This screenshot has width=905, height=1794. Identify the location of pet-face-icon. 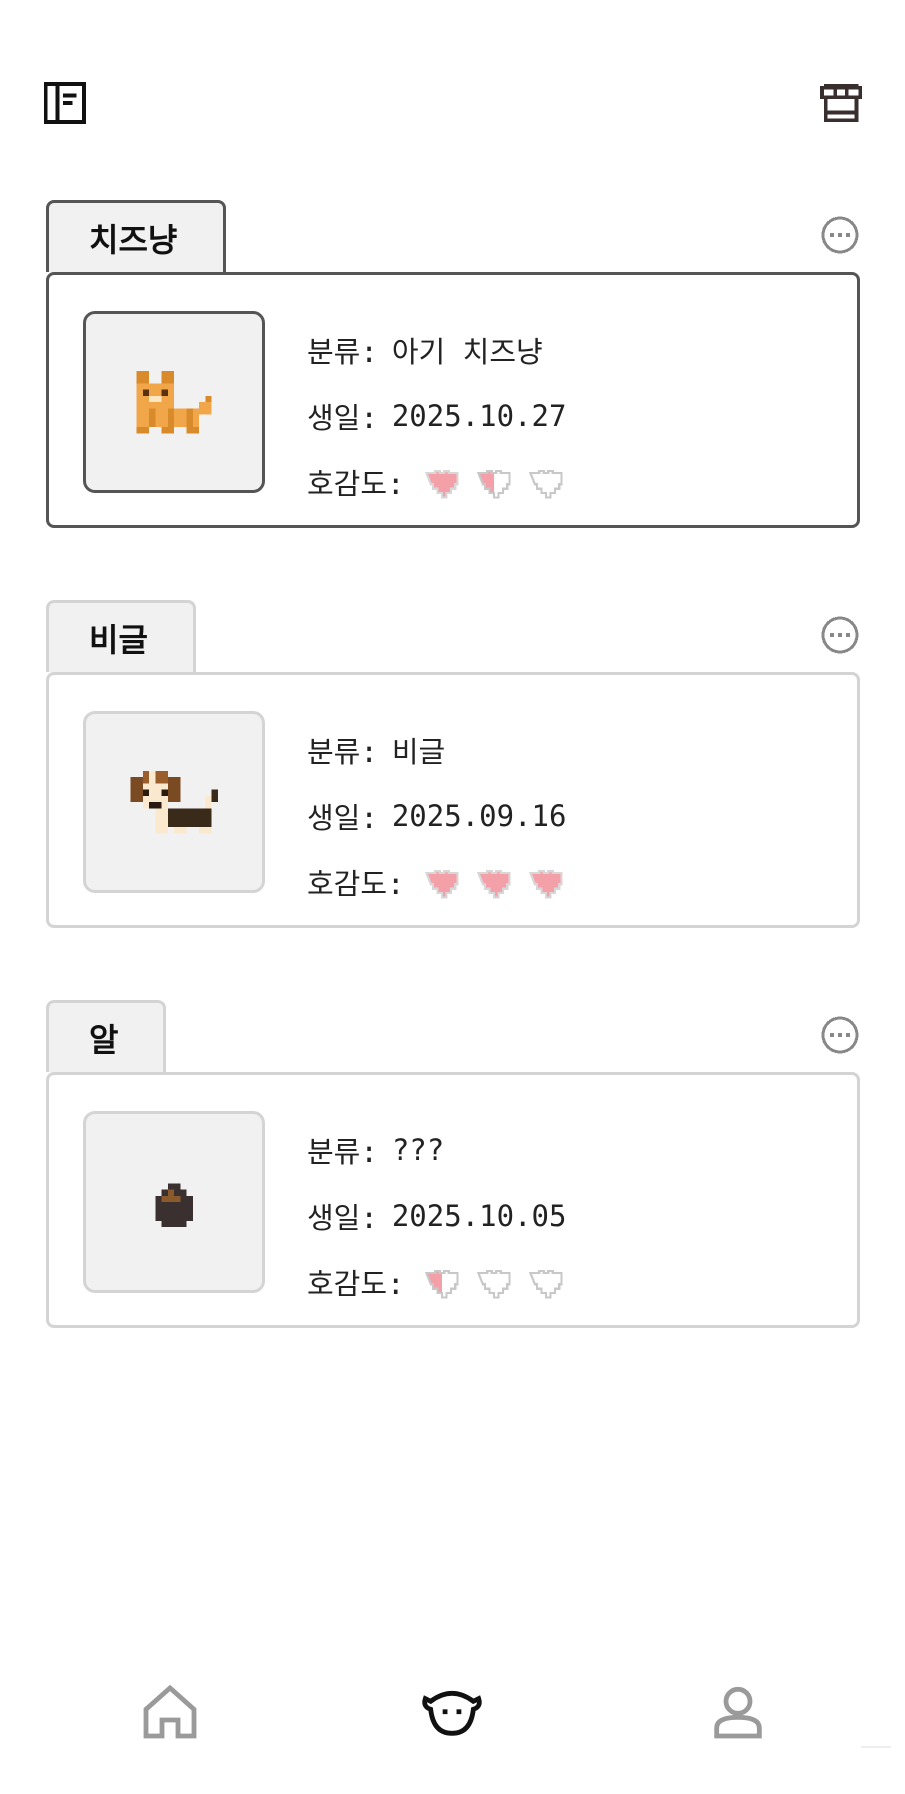
(452, 1712).